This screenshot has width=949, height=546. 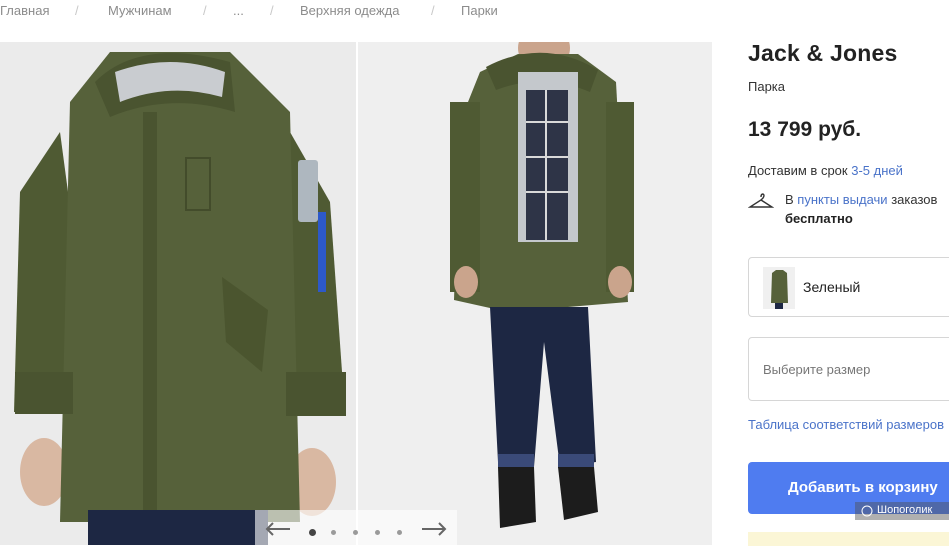 What do you see at coordinates (356, 527) in the screenshot?
I see `gallery-pager` at bounding box center [356, 527].